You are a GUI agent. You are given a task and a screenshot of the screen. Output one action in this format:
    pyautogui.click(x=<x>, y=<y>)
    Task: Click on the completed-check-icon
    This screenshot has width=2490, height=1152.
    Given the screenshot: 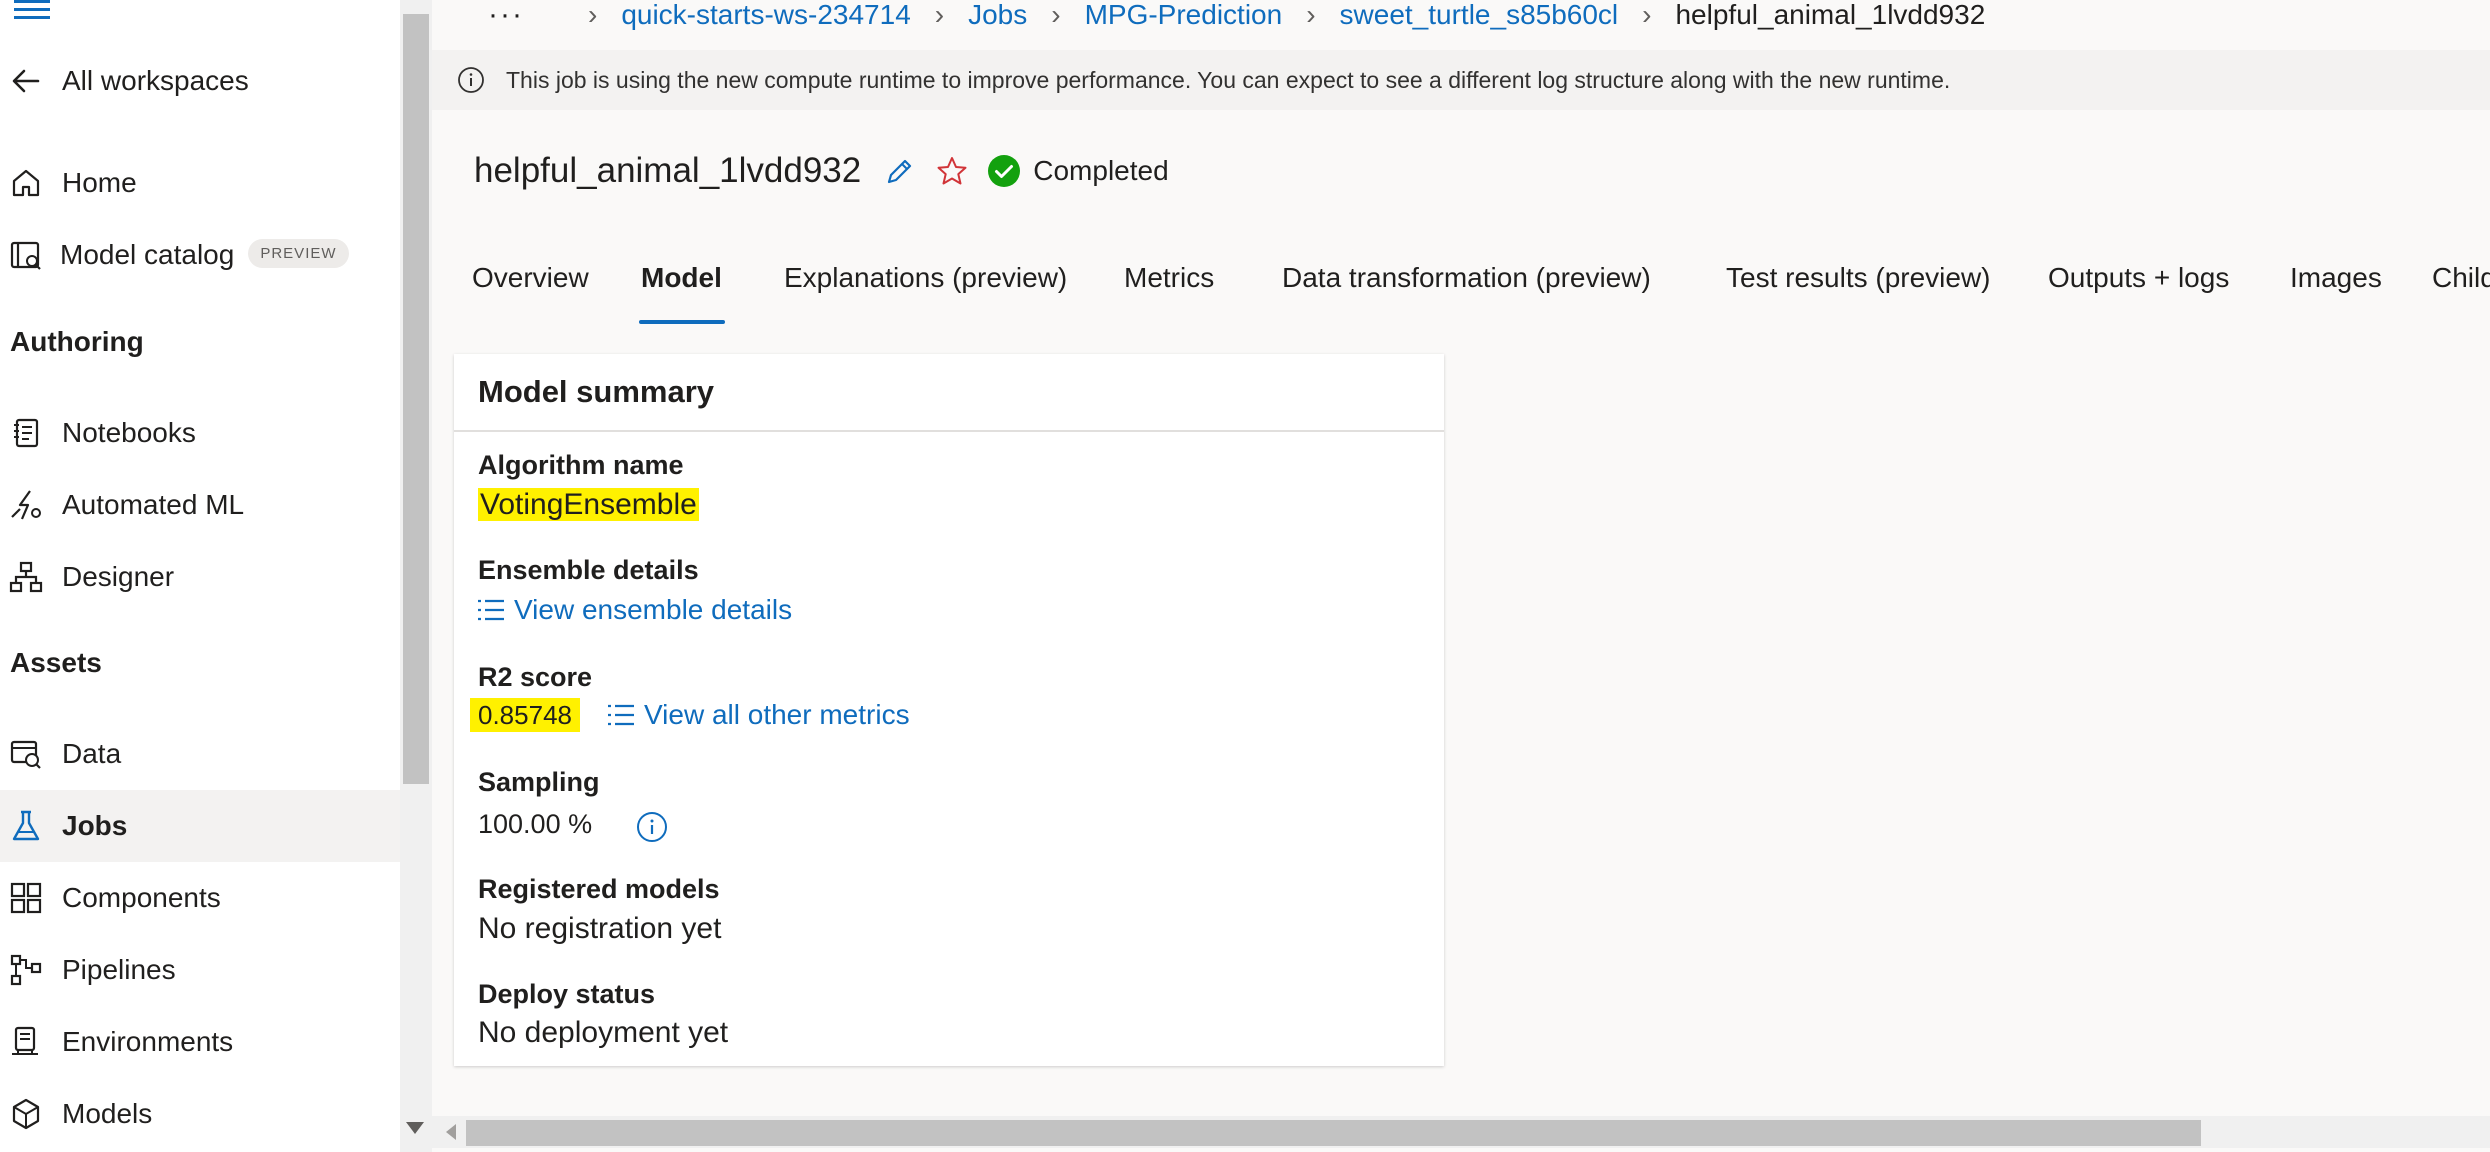 What is the action you would take?
    pyautogui.click(x=1004, y=171)
    